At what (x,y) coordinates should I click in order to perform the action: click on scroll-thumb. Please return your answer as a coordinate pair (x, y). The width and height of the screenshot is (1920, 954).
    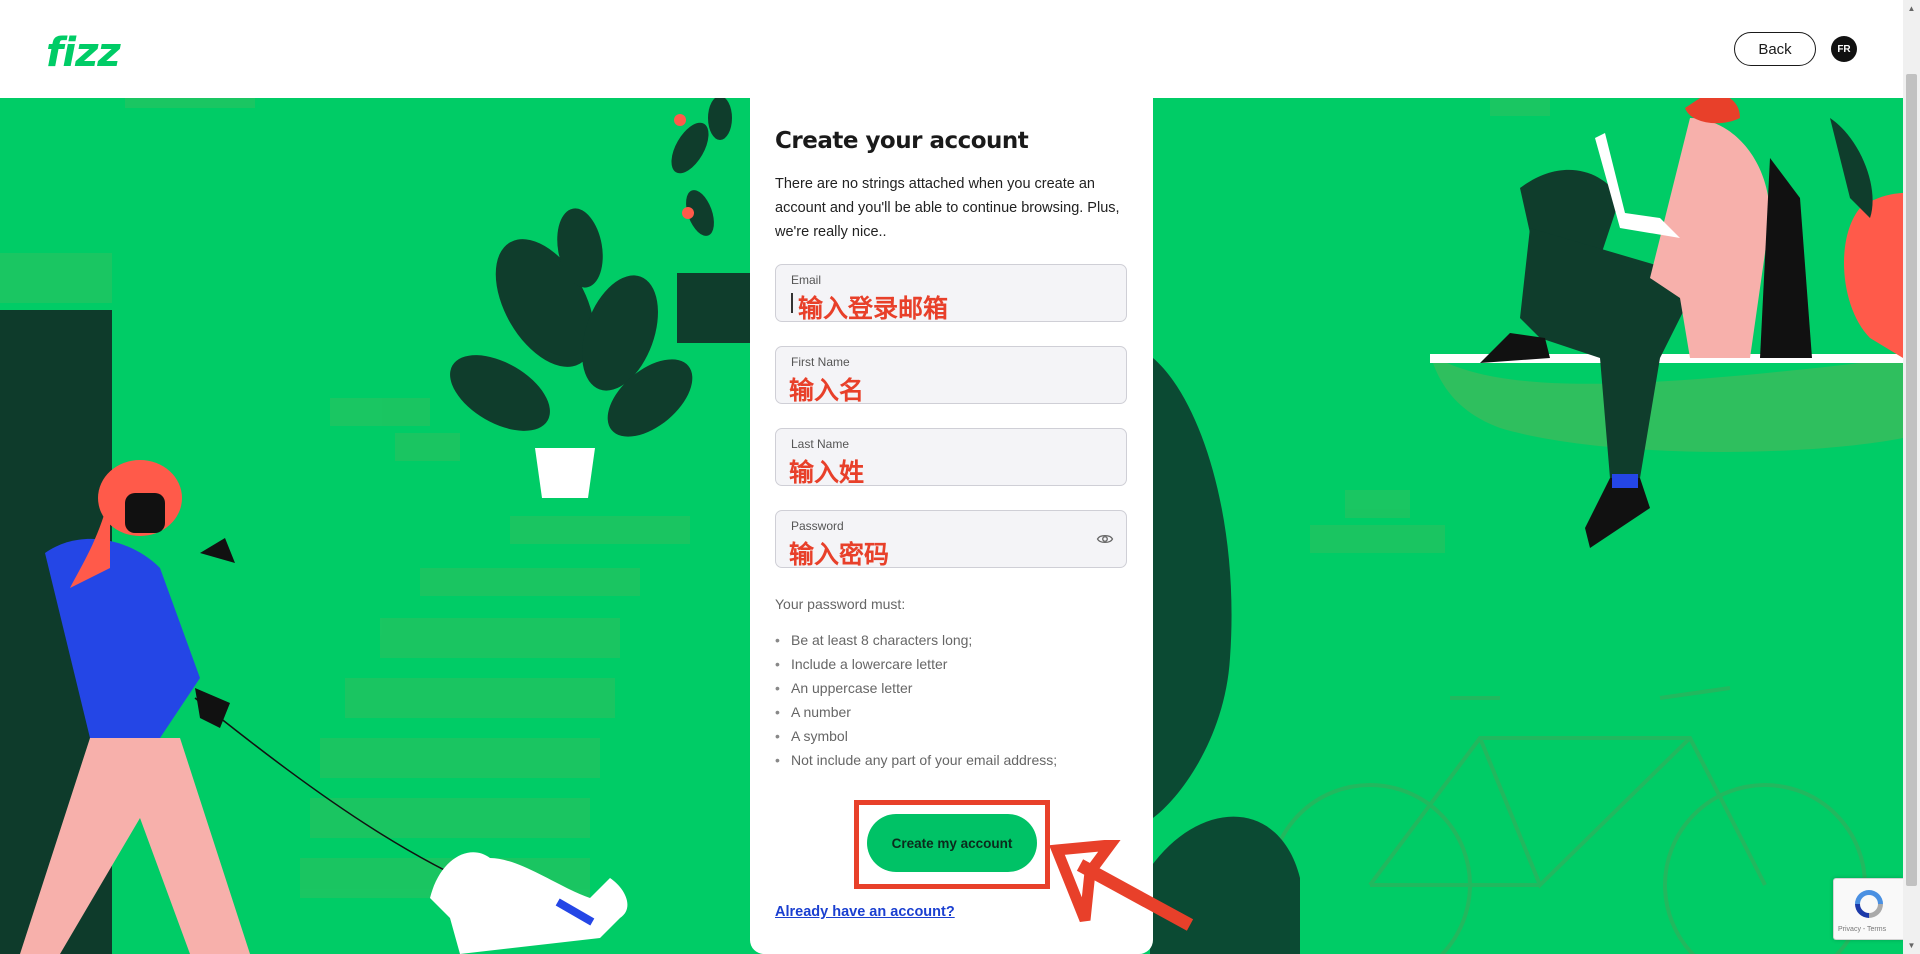
    Looking at the image, I should click on (1911, 480).